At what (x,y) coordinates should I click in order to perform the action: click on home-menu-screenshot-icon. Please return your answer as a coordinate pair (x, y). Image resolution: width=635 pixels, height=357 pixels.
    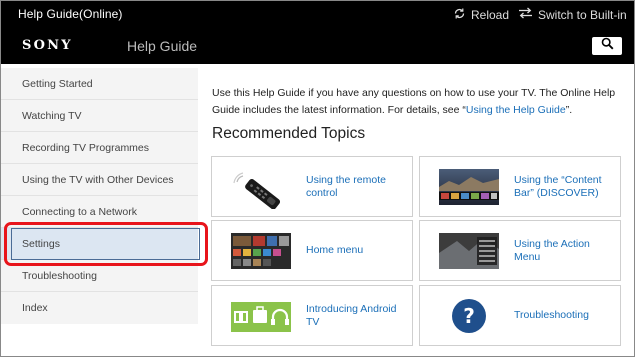
    Looking at the image, I should click on (261, 251).